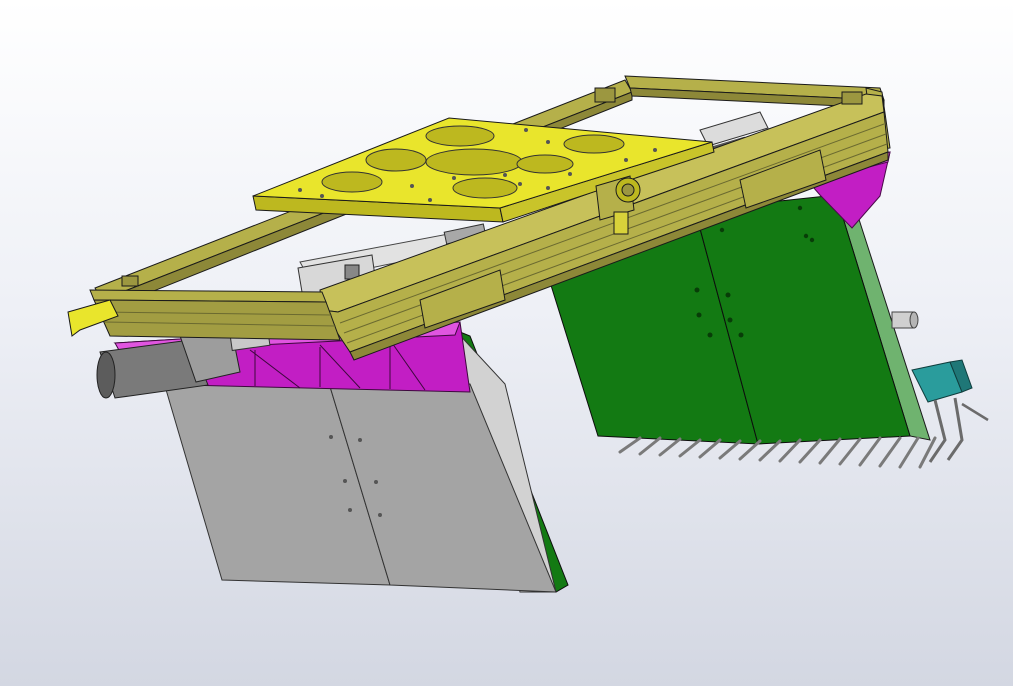 Image resolution: width=1013 pixels, height=686 pixels. Describe the element at coordinates (905, 320) in the screenshot. I see `shaft-stub` at that location.